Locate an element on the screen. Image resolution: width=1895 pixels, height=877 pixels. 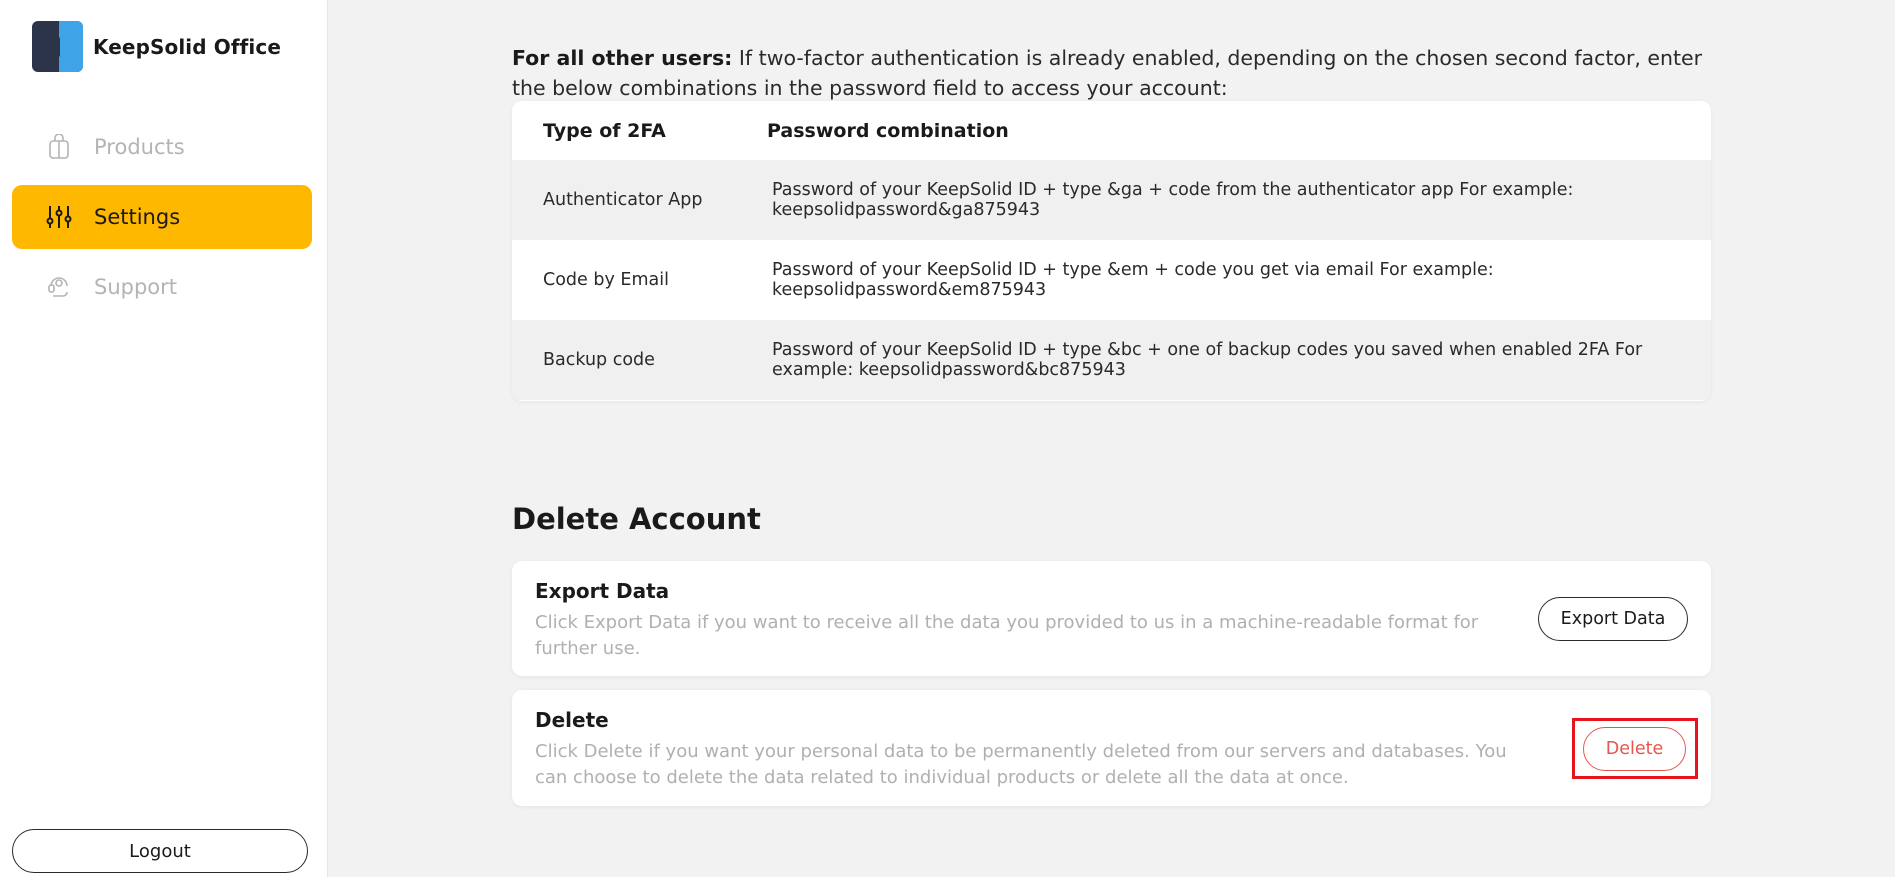
card-title: Export Data is located at coordinates (602, 591).